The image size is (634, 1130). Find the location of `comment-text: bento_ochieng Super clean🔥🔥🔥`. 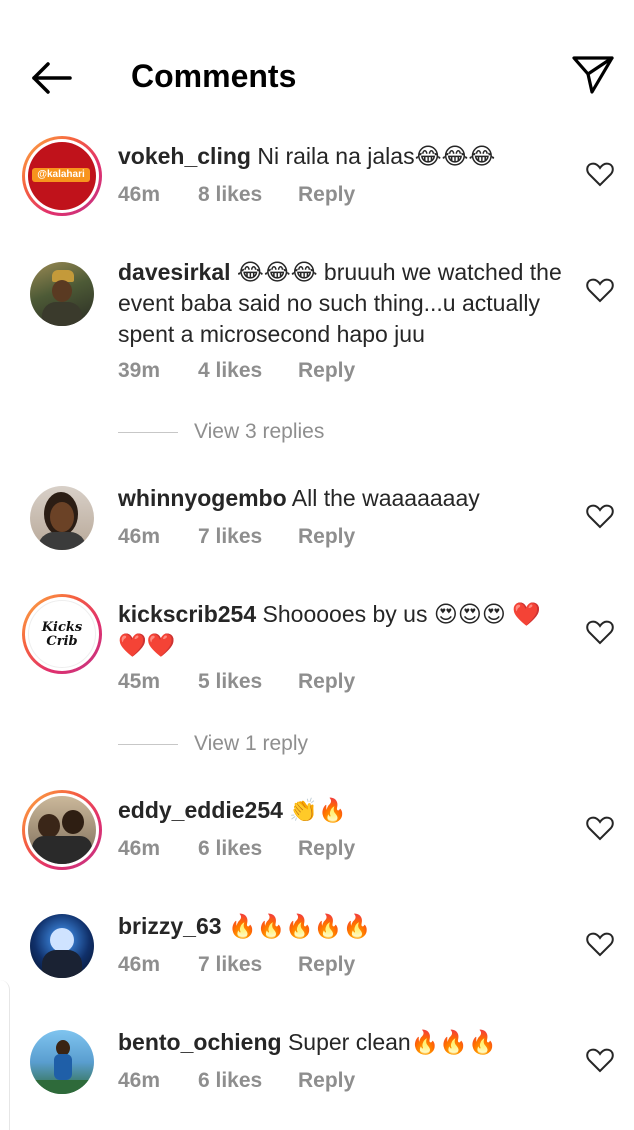

comment-text: bento_ochieng Super clean🔥🔥🔥 is located at coordinates (343, 1042).